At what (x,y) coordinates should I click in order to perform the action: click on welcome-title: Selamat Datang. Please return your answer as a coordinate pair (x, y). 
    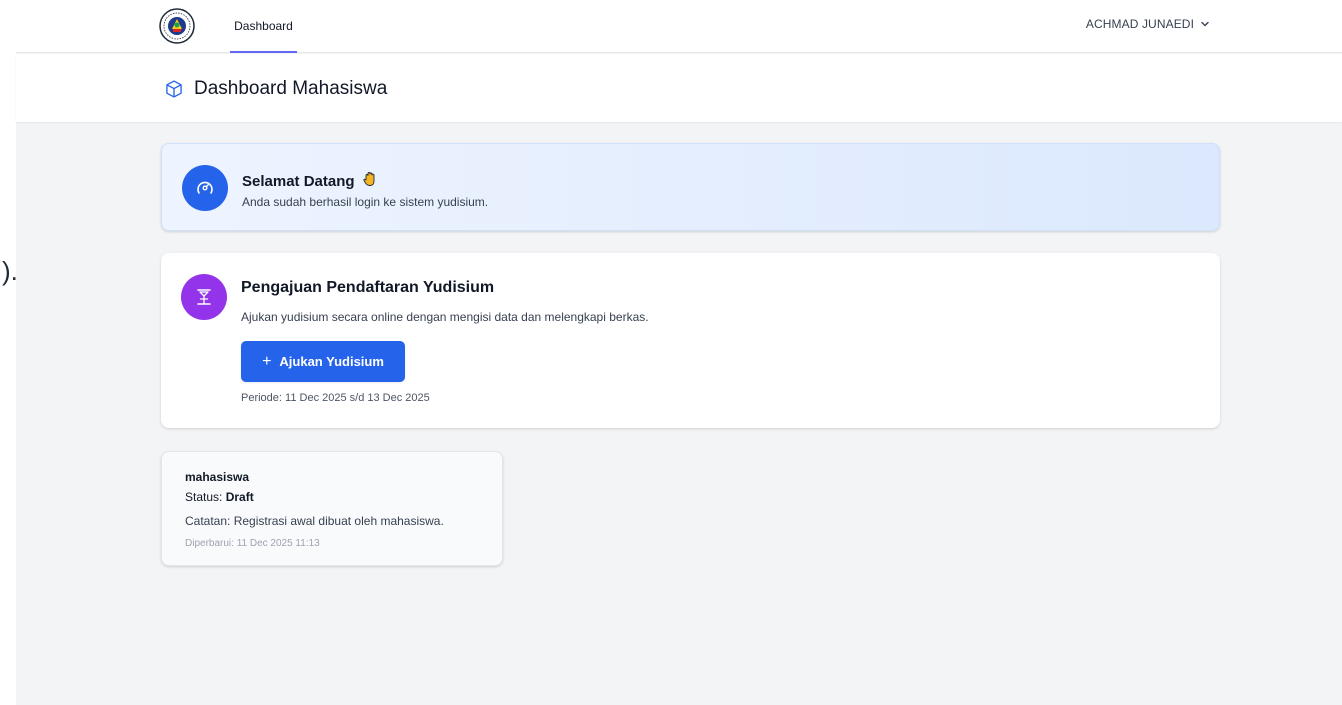
    Looking at the image, I should click on (310, 181).